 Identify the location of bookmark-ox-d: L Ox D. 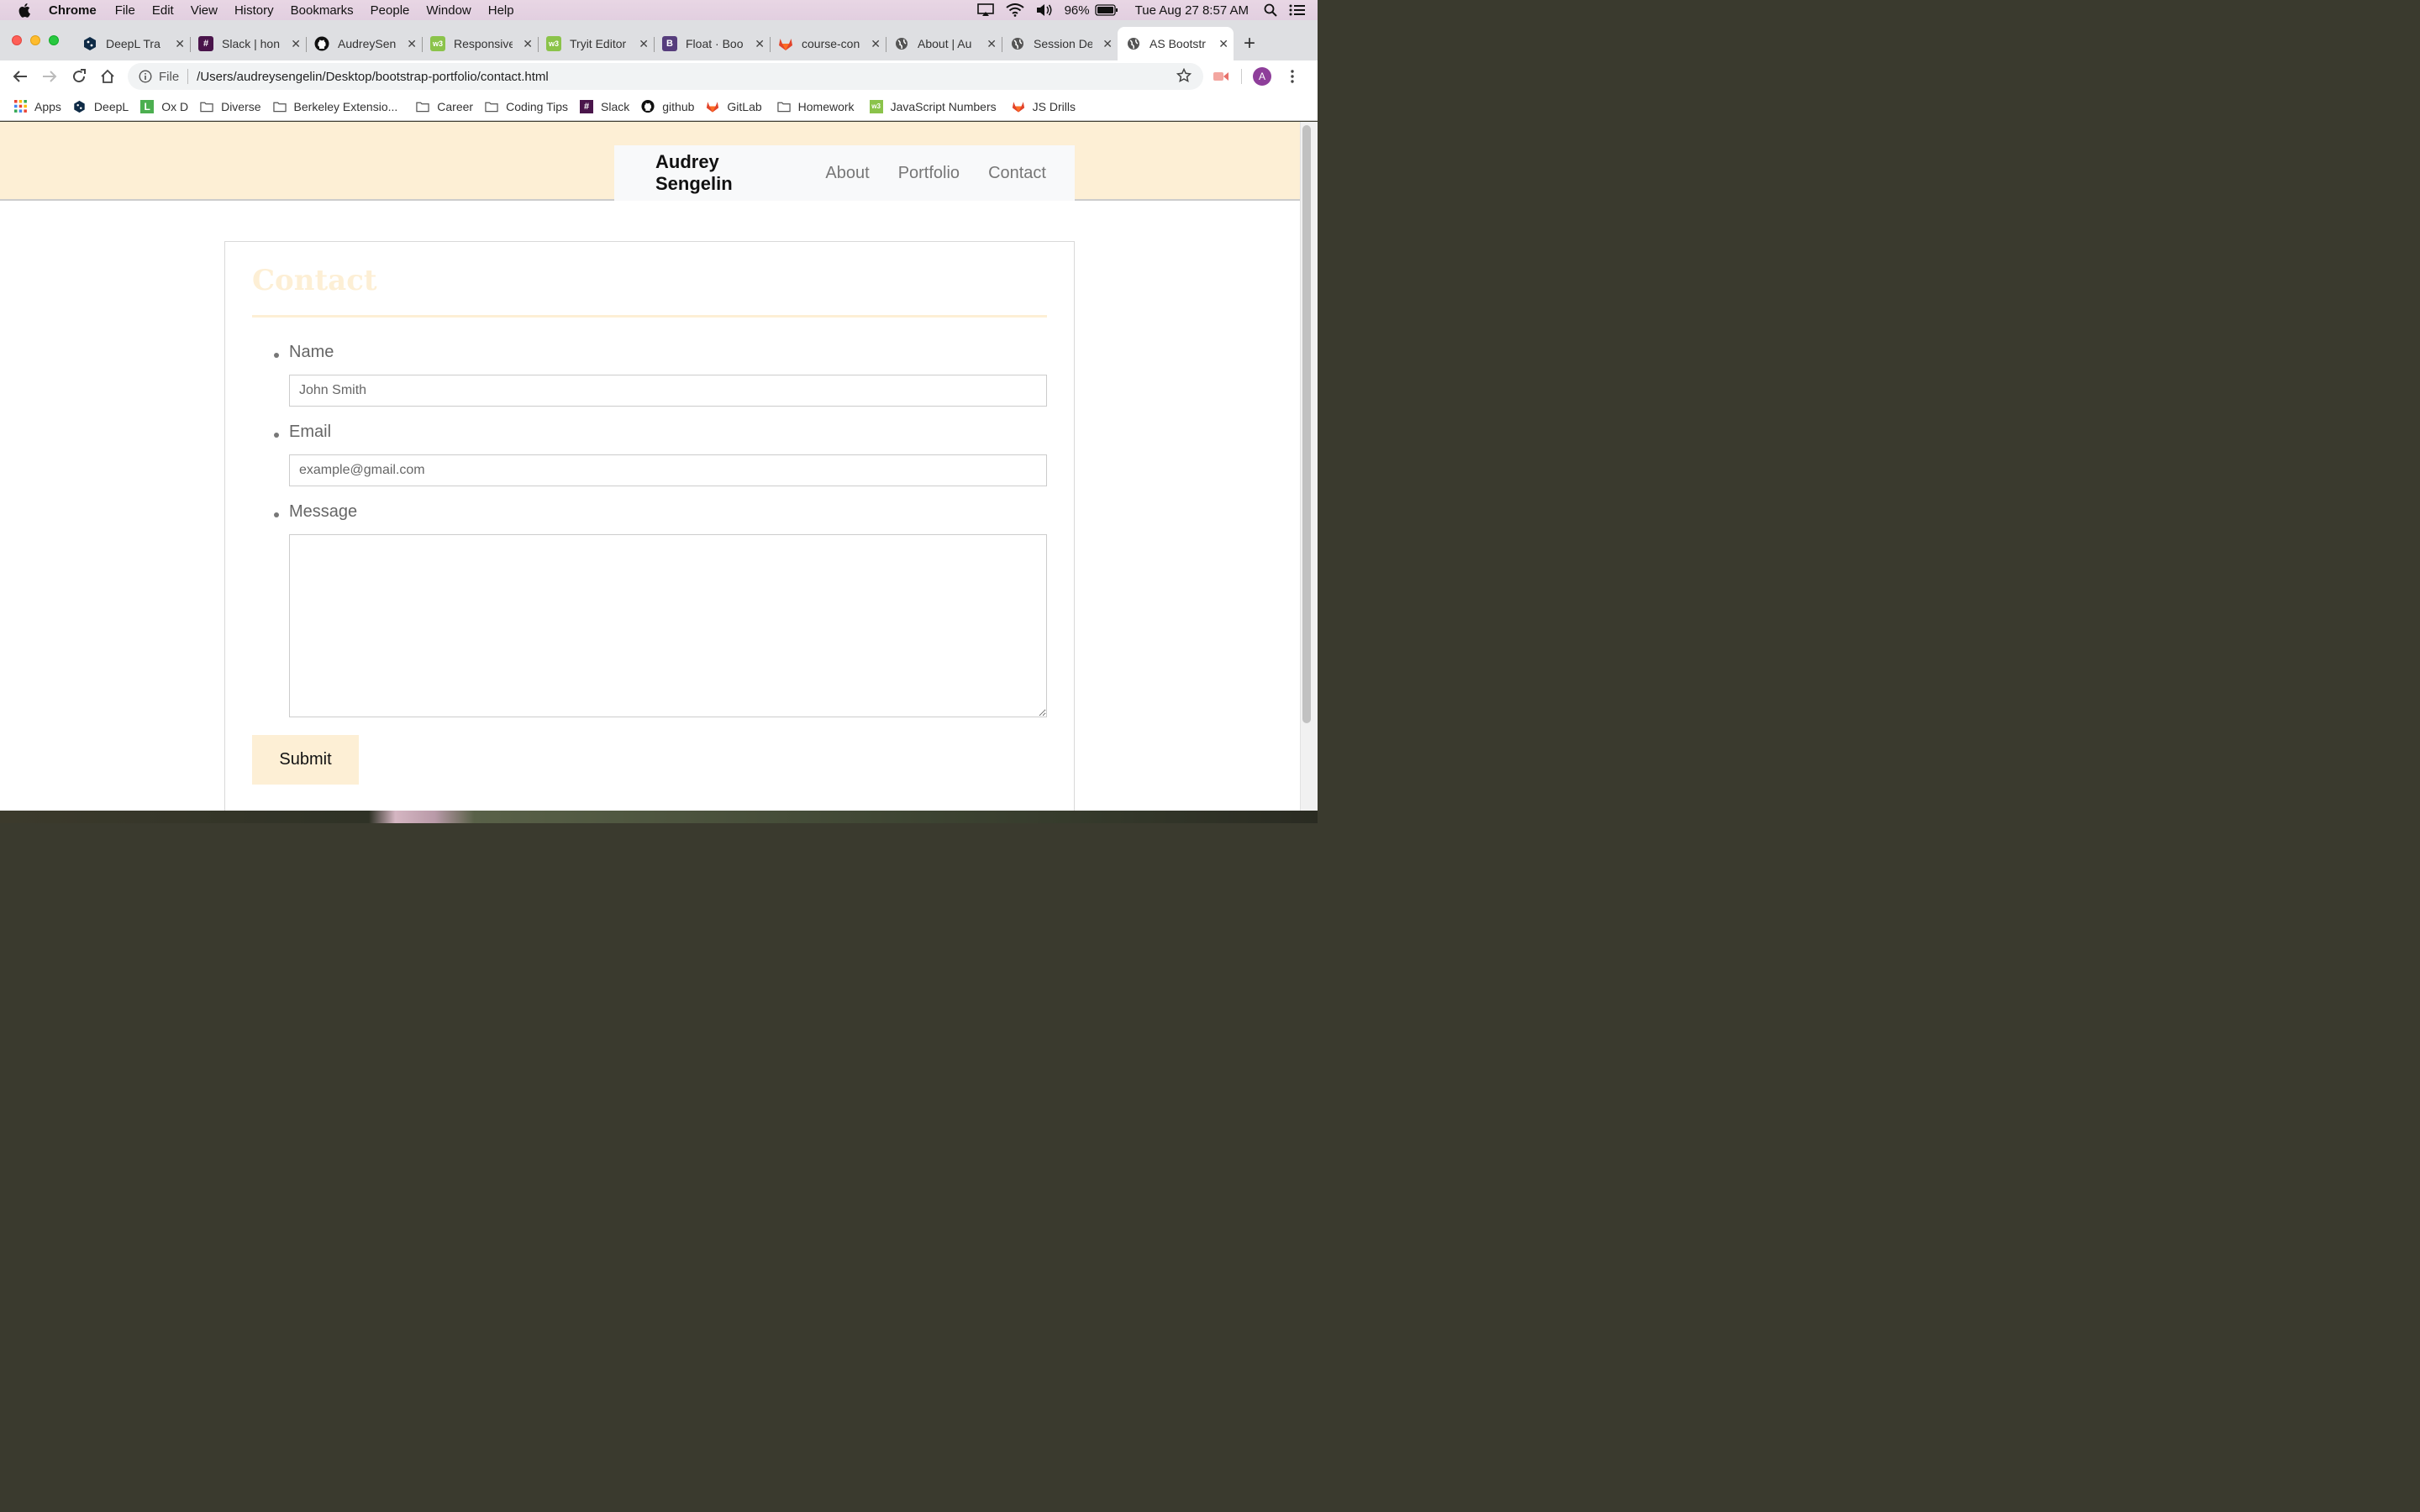
(164, 106).